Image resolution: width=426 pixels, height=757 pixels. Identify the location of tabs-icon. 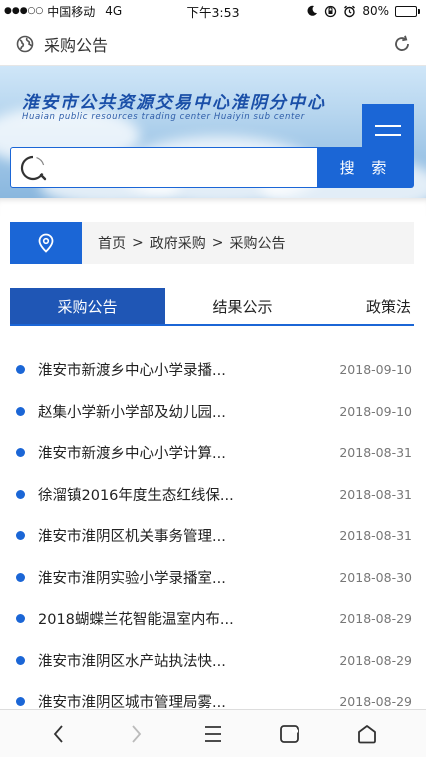
(290, 733).